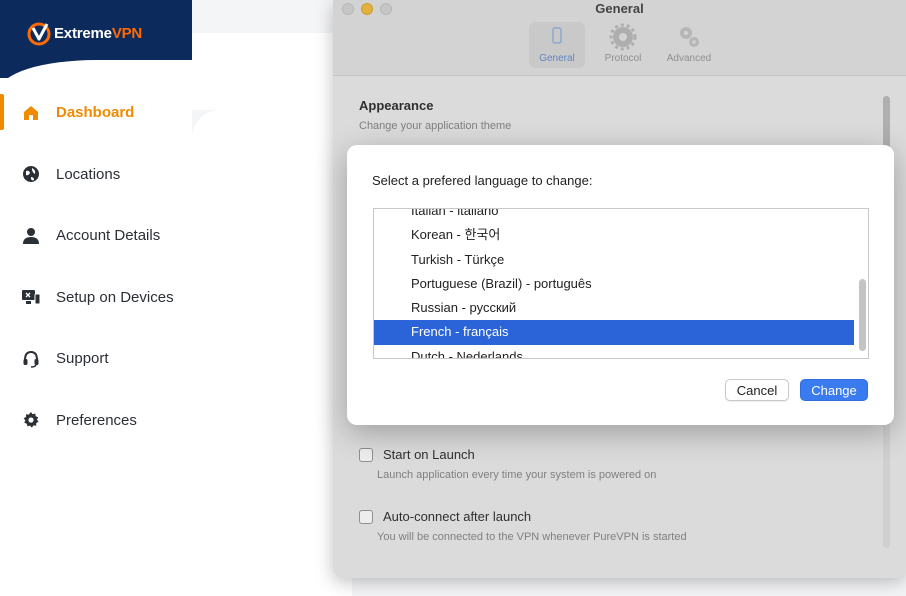 Image resolution: width=906 pixels, height=596 pixels. I want to click on devices-icon, so click(31, 297).